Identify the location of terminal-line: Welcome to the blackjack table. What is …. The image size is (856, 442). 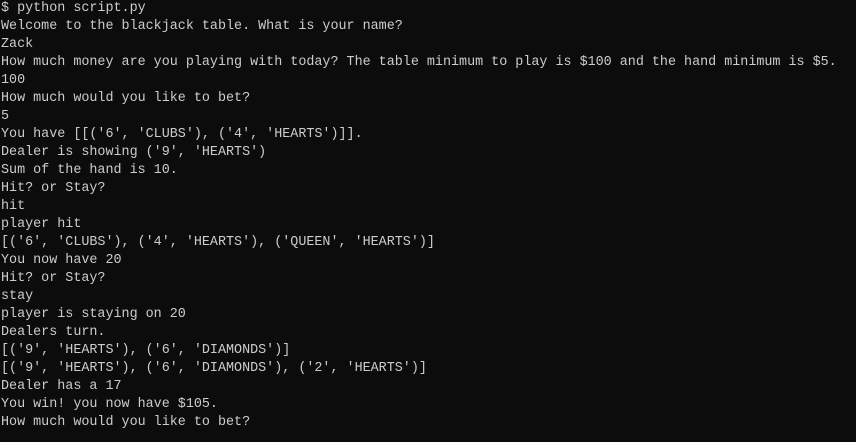
(202, 26).